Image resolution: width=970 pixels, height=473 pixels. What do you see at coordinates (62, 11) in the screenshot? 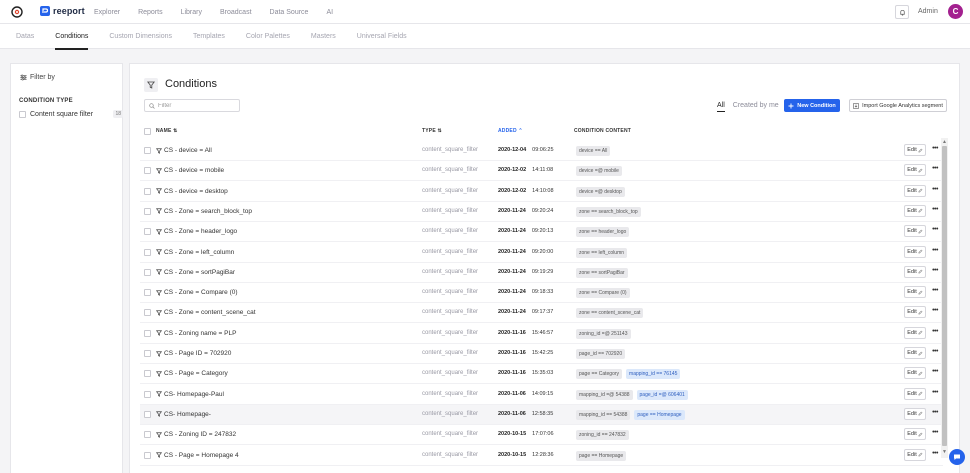
I see `brand-logo: reeport` at bounding box center [62, 11].